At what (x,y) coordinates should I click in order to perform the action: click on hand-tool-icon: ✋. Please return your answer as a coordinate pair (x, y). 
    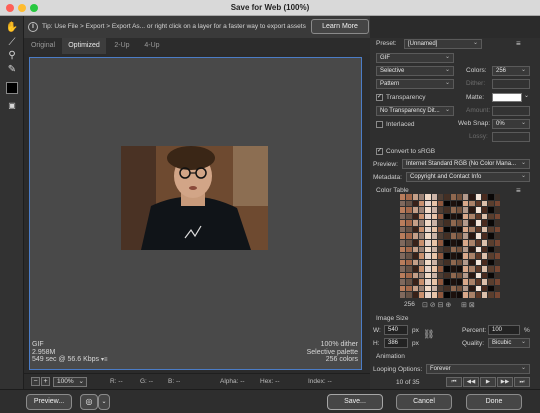
    Looking at the image, I should click on (12, 28).